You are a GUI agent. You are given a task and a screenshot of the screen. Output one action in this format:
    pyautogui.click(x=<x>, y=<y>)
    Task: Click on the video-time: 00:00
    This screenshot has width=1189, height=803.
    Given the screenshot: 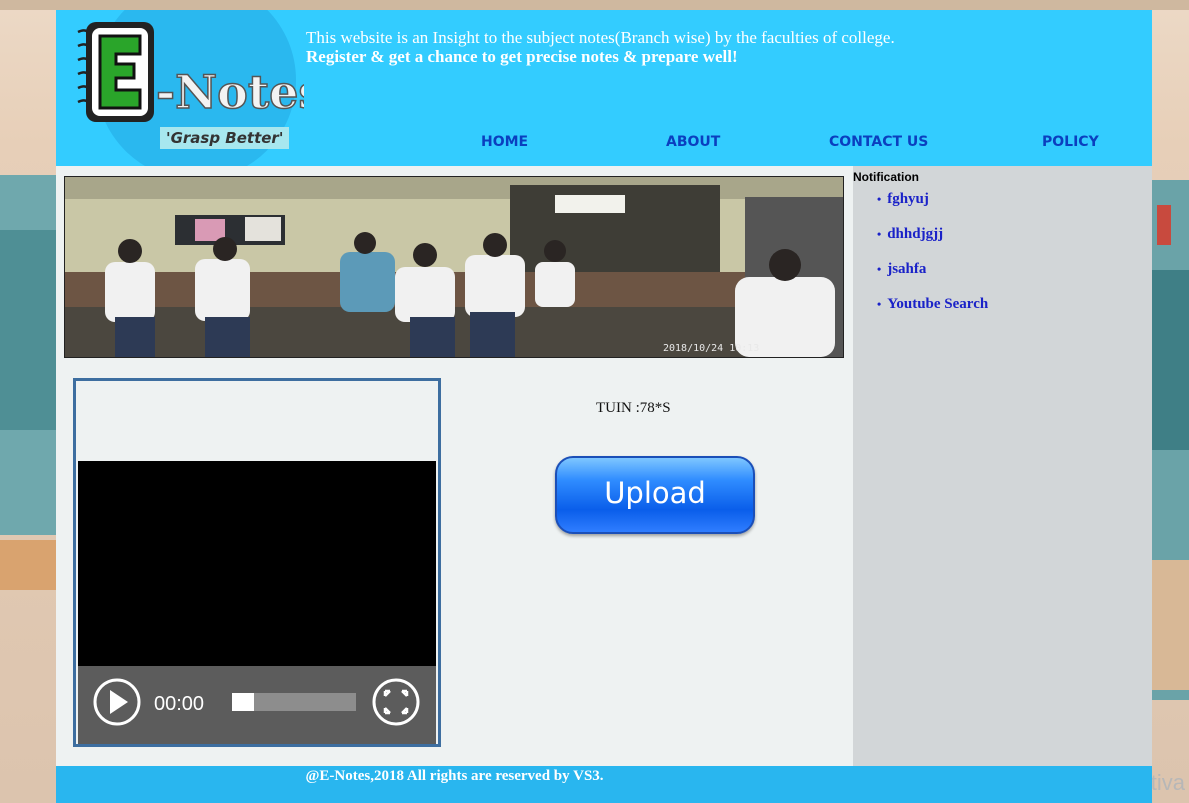 What is the action you would take?
    pyautogui.click(x=179, y=704)
    